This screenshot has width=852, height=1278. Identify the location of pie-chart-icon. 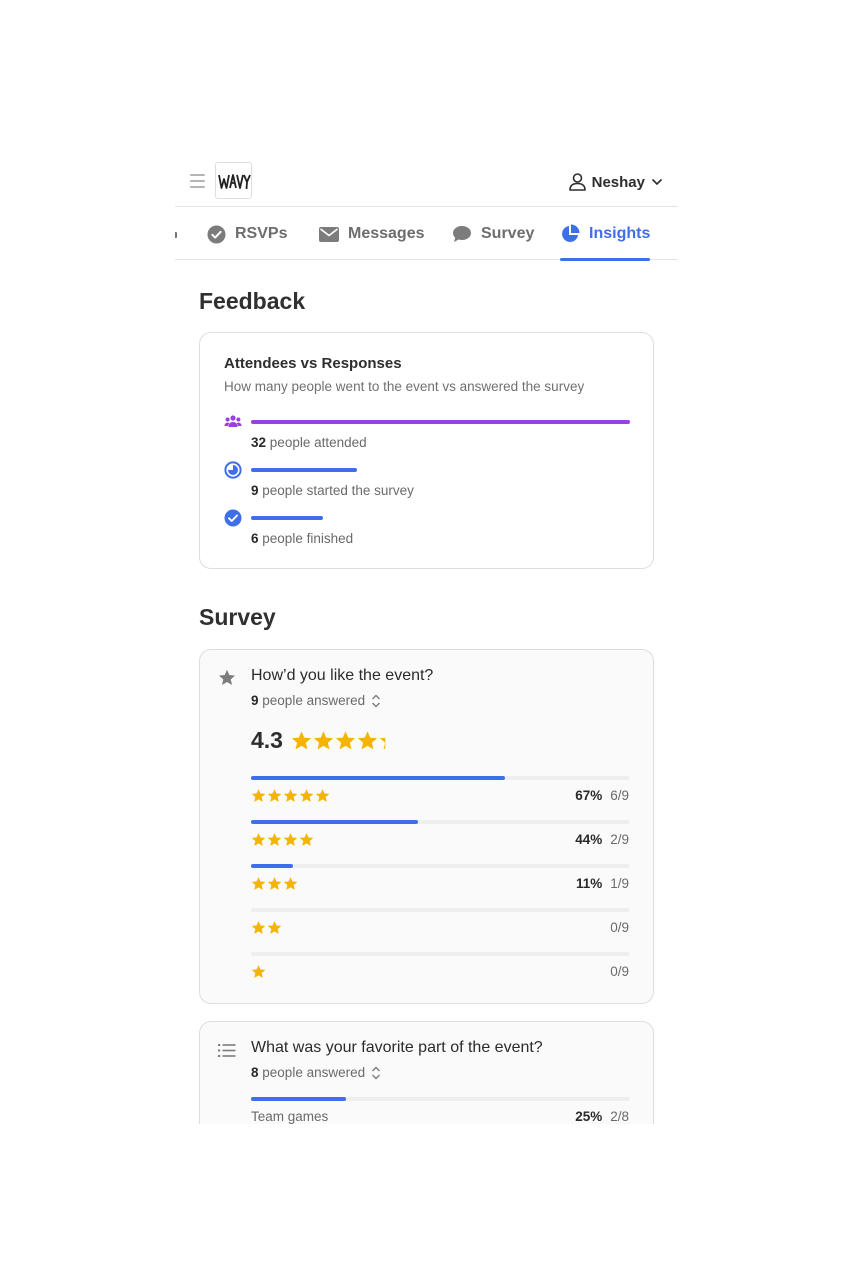
(571, 233).